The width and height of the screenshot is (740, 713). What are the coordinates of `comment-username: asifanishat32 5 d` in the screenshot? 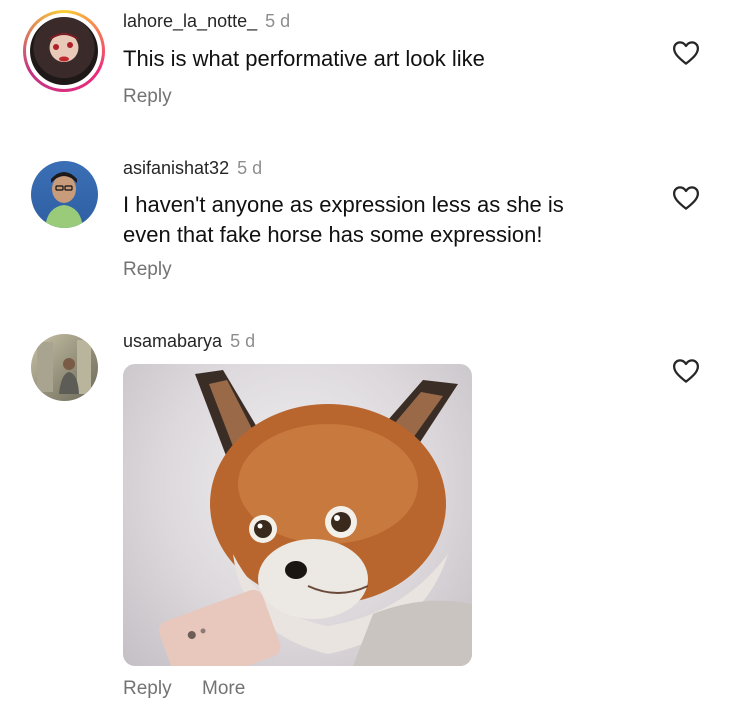 It's located at (192, 168).